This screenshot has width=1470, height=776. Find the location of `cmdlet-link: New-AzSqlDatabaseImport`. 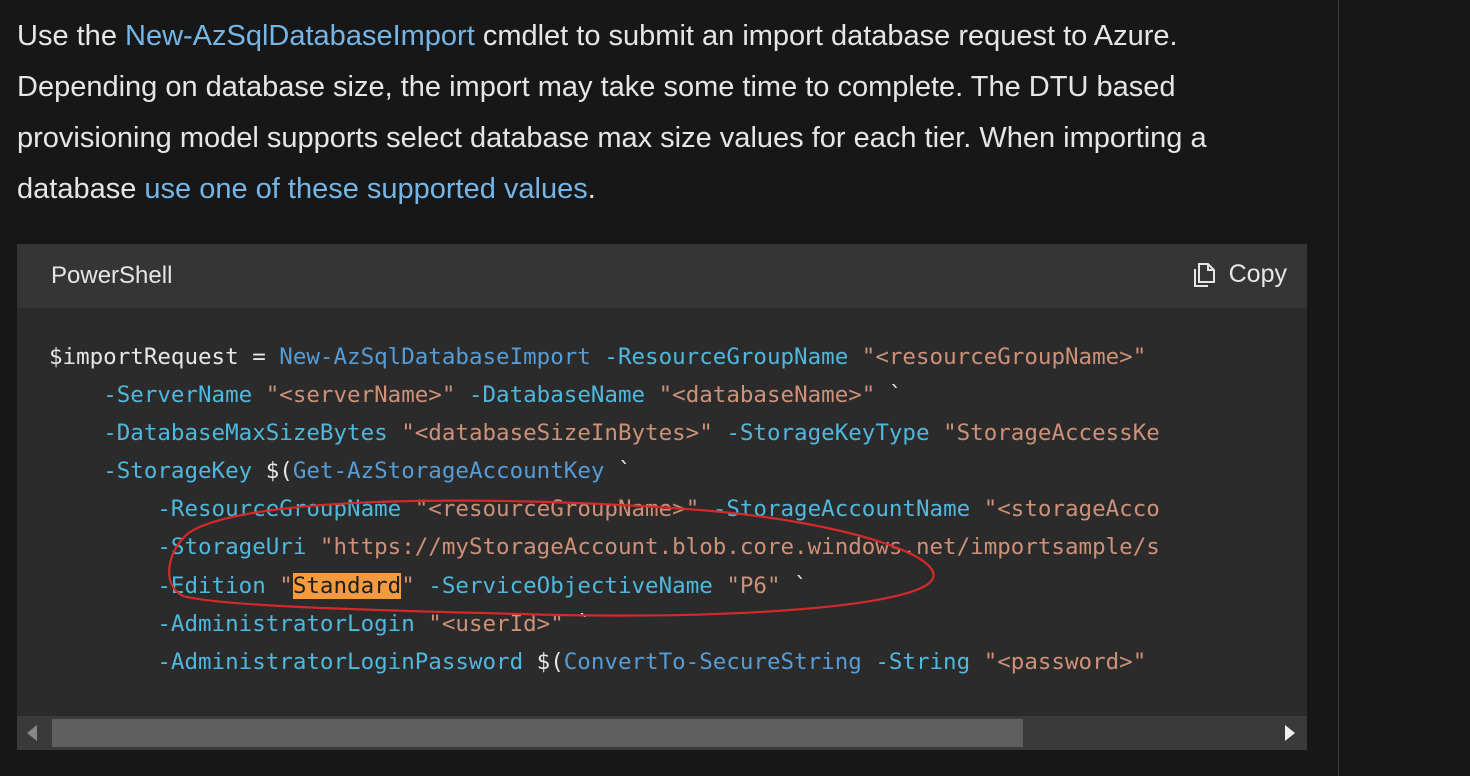

cmdlet-link: New-AzSqlDatabaseImport is located at coordinates (300, 36).